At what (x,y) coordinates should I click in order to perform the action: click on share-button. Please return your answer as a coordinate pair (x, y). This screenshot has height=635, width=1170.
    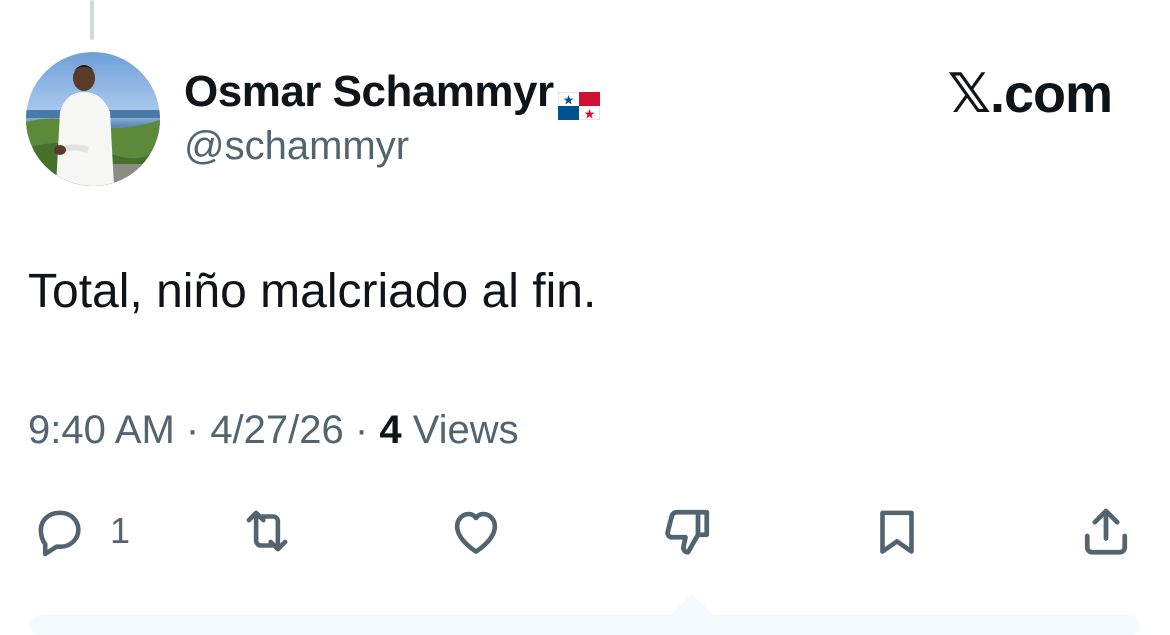
    Looking at the image, I should click on (1106, 531).